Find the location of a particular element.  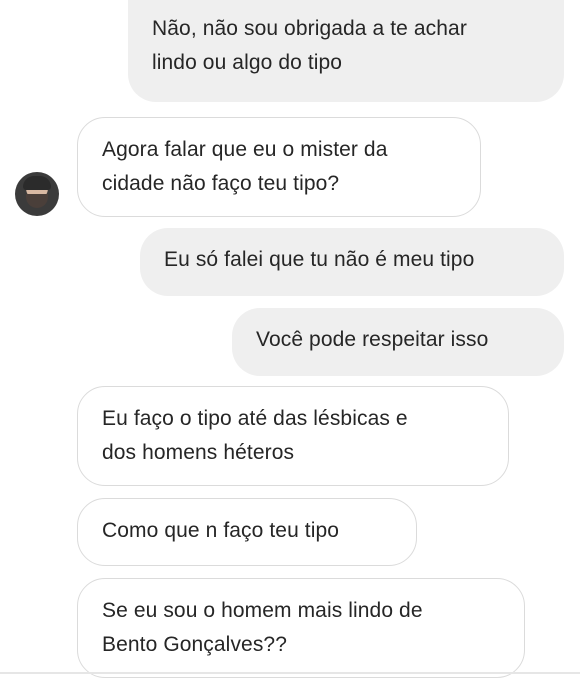

avatar-hair is located at coordinates (37, 183).